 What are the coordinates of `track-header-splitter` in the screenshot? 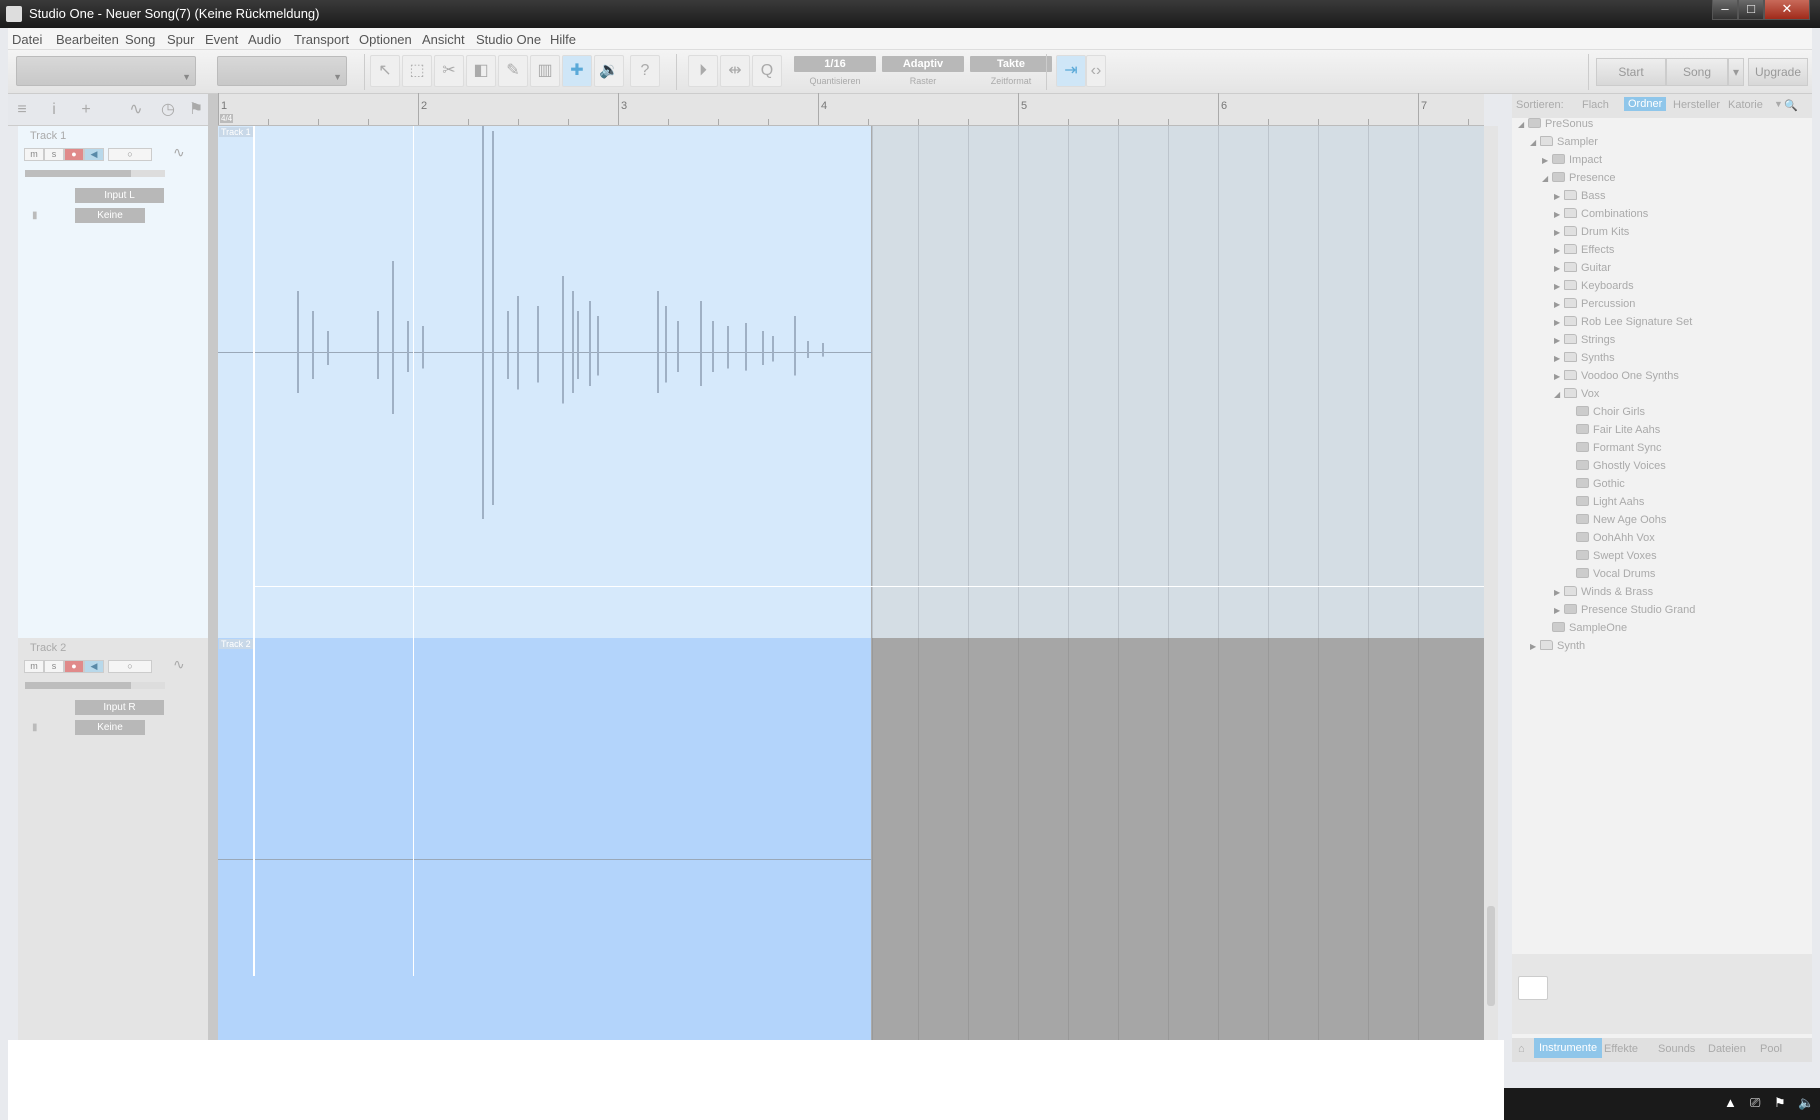 It's located at (213, 567).